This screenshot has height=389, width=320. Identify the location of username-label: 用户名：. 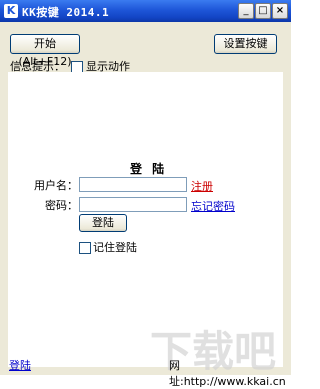
(56, 185).